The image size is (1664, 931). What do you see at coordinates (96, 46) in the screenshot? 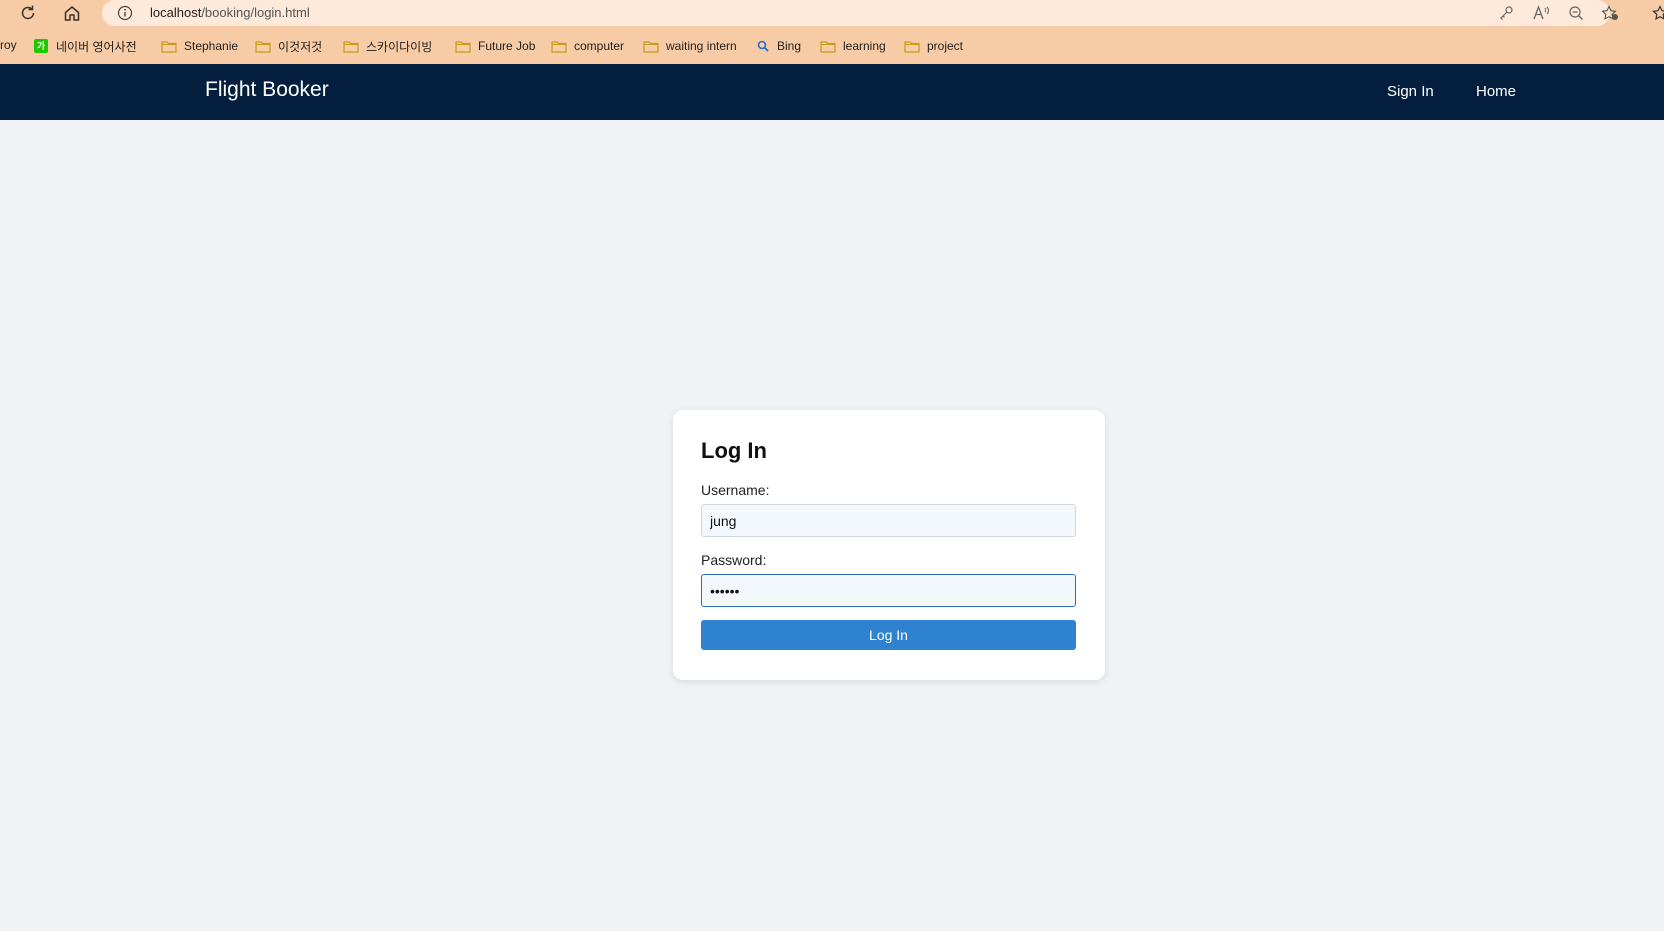
I see `bookmark-label: 네이버 영어사전` at bounding box center [96, 46].